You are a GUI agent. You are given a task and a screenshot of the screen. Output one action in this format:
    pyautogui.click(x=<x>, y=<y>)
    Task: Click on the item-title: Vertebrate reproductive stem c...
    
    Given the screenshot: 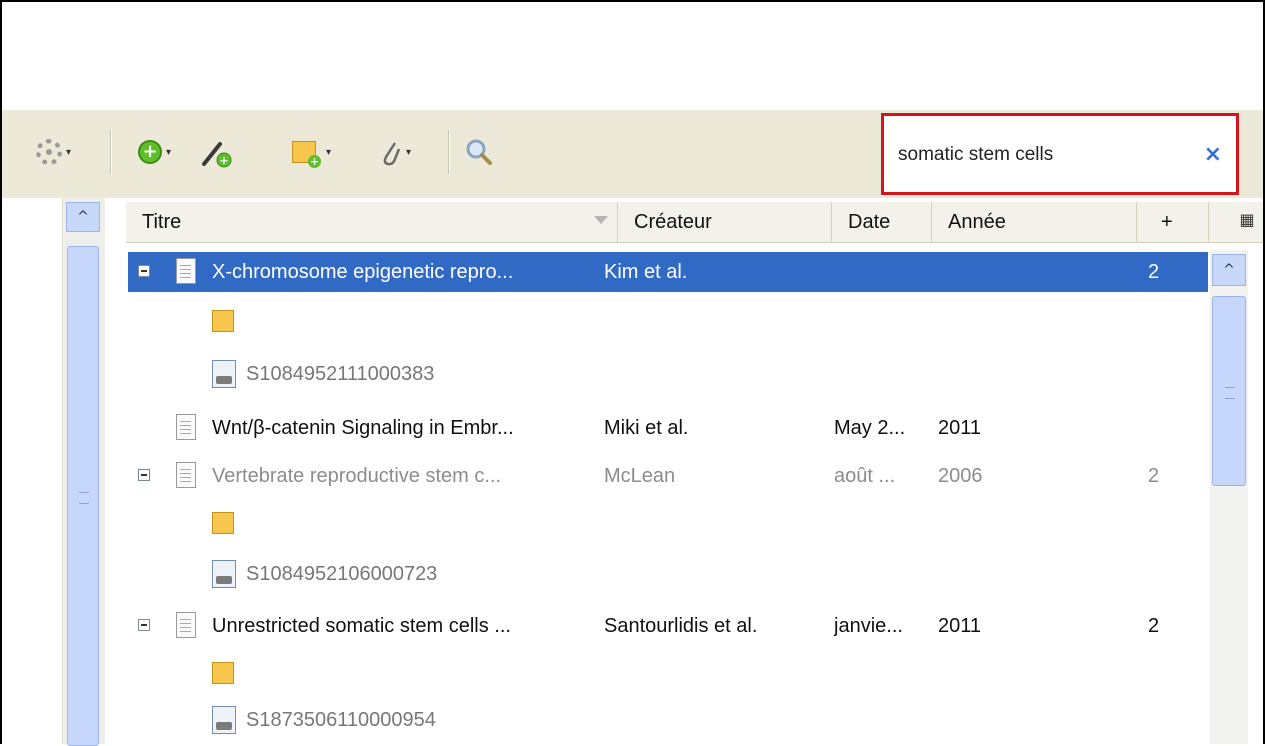 What is the action you would take?
    pyautogui.click(x=357, y=476)
    